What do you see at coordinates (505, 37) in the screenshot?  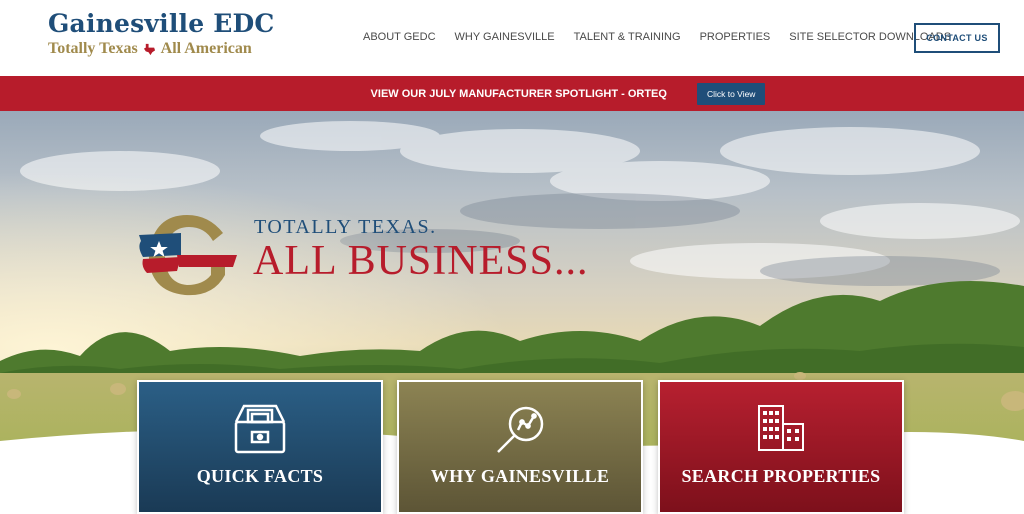 I see `nav-why-gainesville: WHY GAINESVILLE` at bounding box center [505, 37].